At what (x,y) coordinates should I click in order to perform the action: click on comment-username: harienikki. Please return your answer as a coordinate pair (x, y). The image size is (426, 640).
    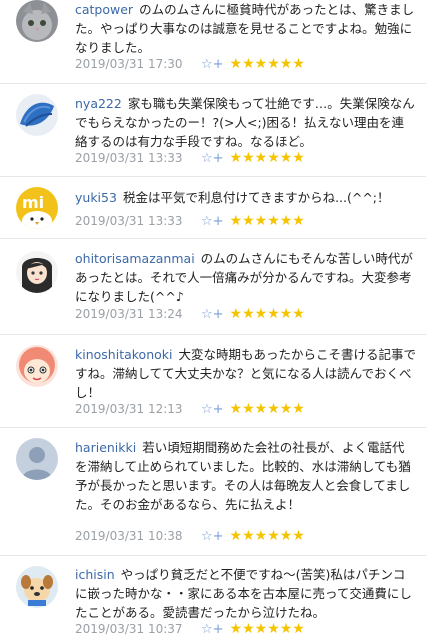
    Looking at the image, I should click on (105, 447).